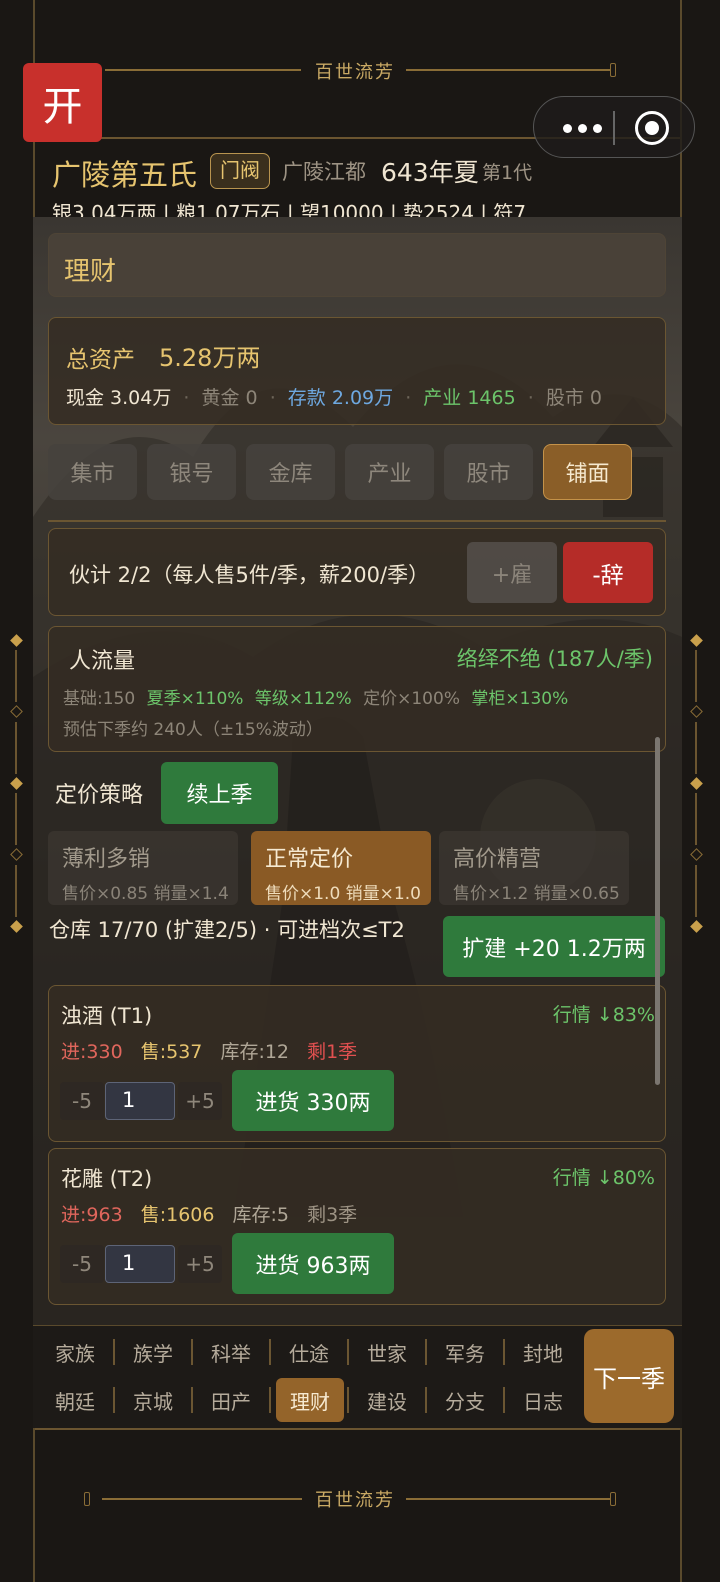 The width and height of the screenshot is (720, 1582). What do you see at coordinates (512, 572) in the screenshot?
I see `hire-button: +雇` at bounding box center [512, 572].